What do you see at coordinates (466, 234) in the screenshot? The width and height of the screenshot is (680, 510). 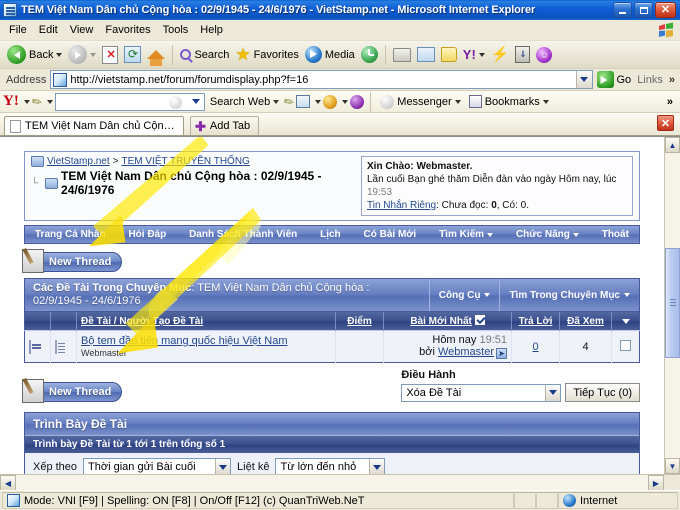 I see `nav-item-search: Tìm Kiếm` at bounding box center [466, 234].